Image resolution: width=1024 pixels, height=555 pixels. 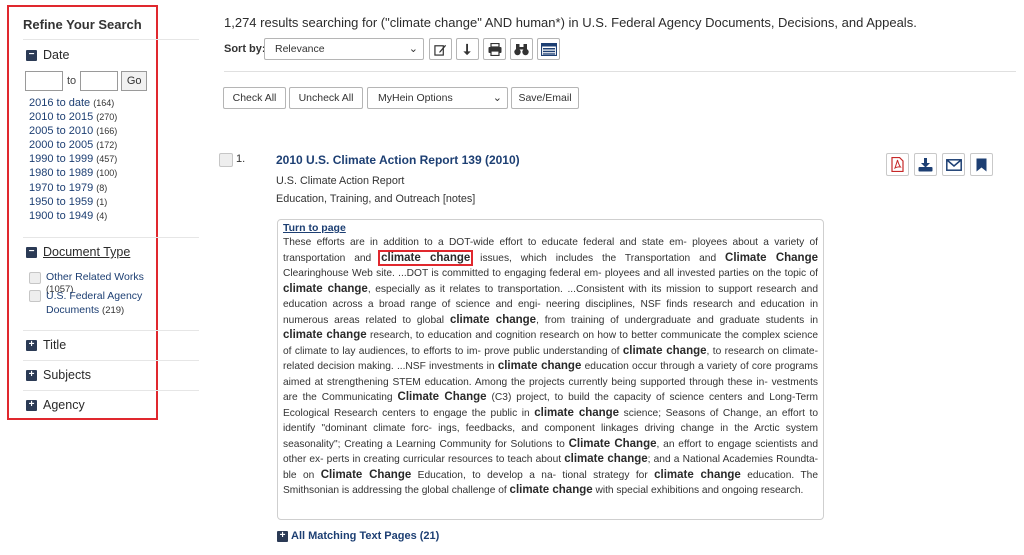 What do you see at coordinates (55, 345) in the screenshot?
I see `facet-title-label: Title` at bounding box center [55, 345].